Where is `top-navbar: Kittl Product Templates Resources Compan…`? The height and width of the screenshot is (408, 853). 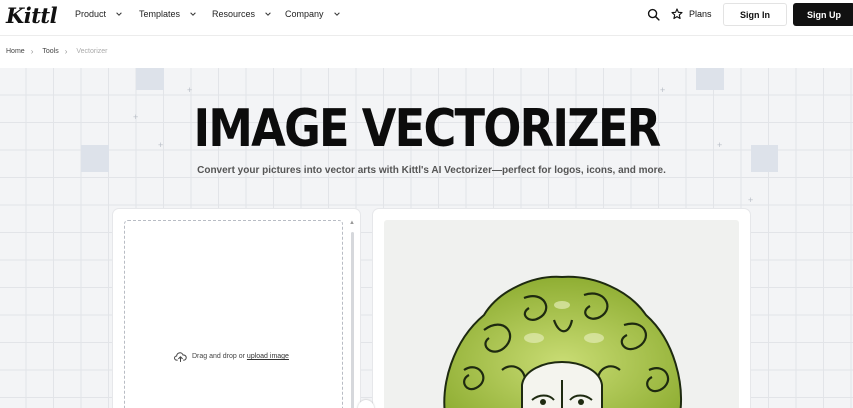
top-navbar: Kittl Product Templates Resources Compan… is located at coordinates (426, 15).